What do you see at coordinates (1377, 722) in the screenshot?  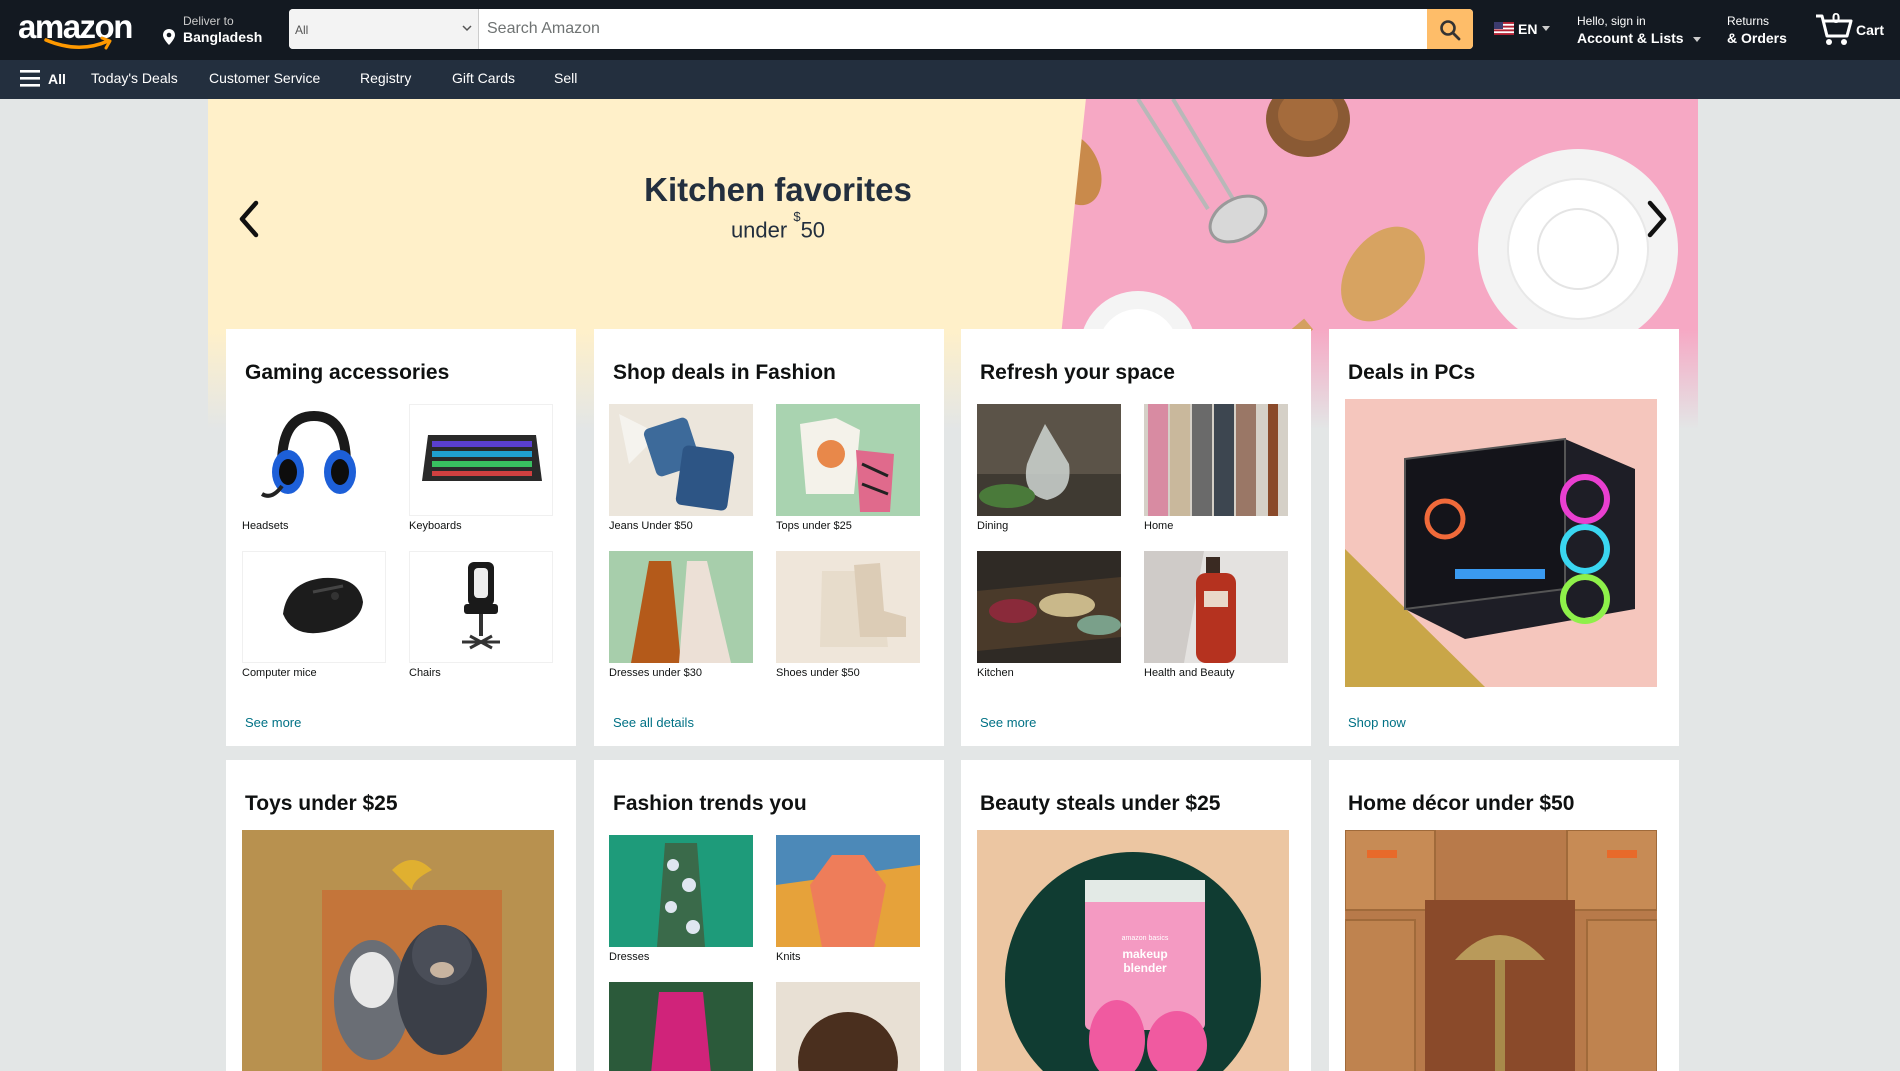 I see `shop-now-link: Shop now` at bounding box center [1377, 722].